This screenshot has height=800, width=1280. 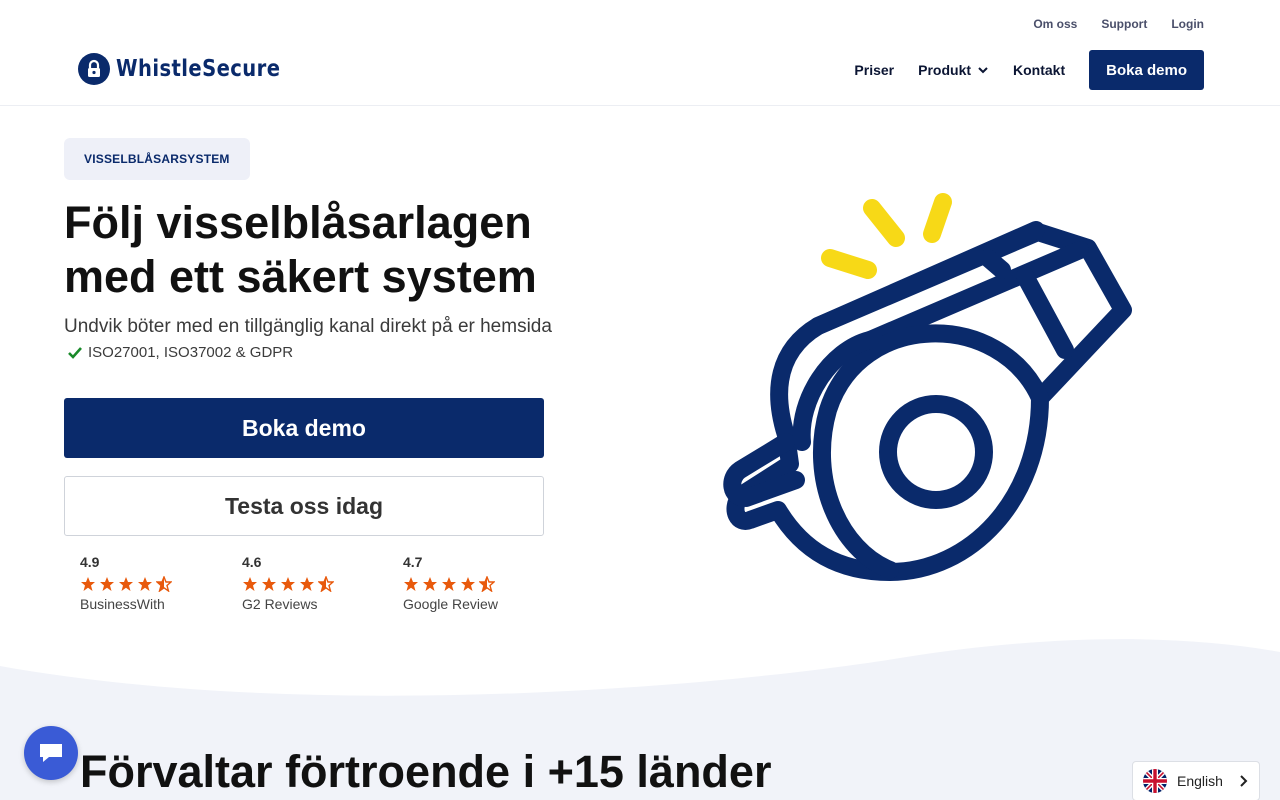 I want to click on link-login: Login, so click(x=1187, y=24).